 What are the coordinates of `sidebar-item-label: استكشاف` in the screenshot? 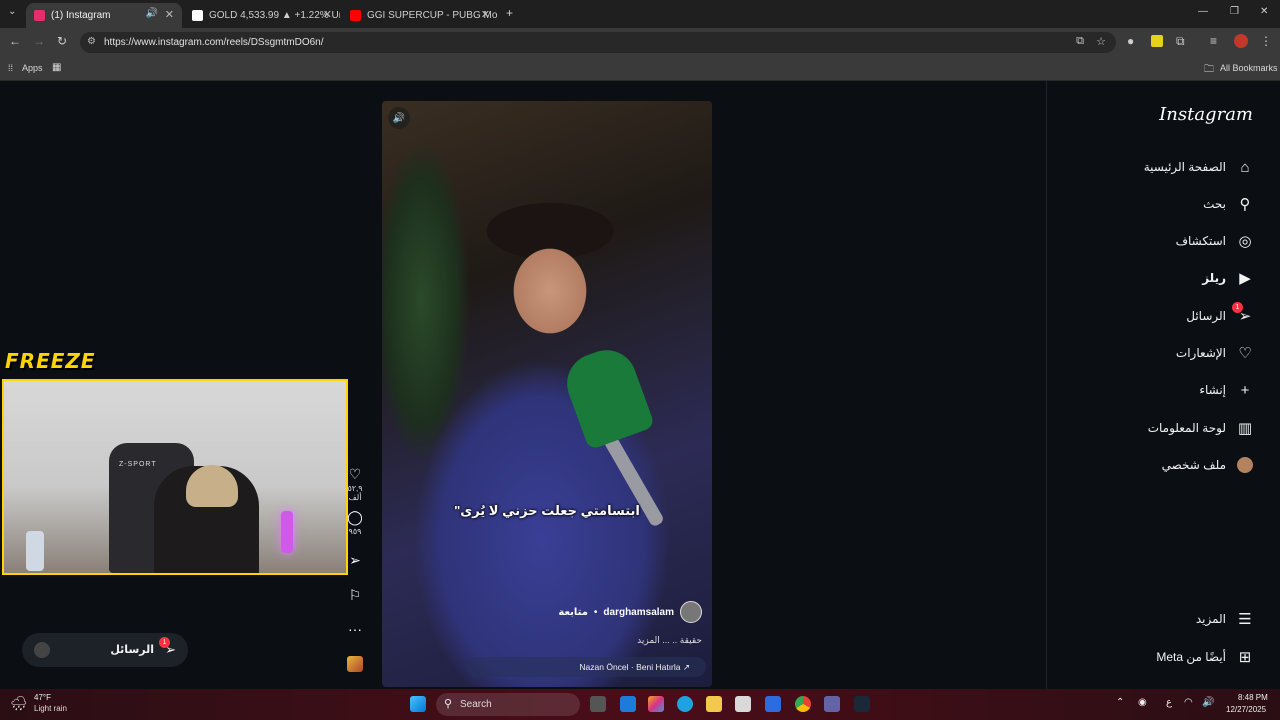 It's located at (1200, 241).